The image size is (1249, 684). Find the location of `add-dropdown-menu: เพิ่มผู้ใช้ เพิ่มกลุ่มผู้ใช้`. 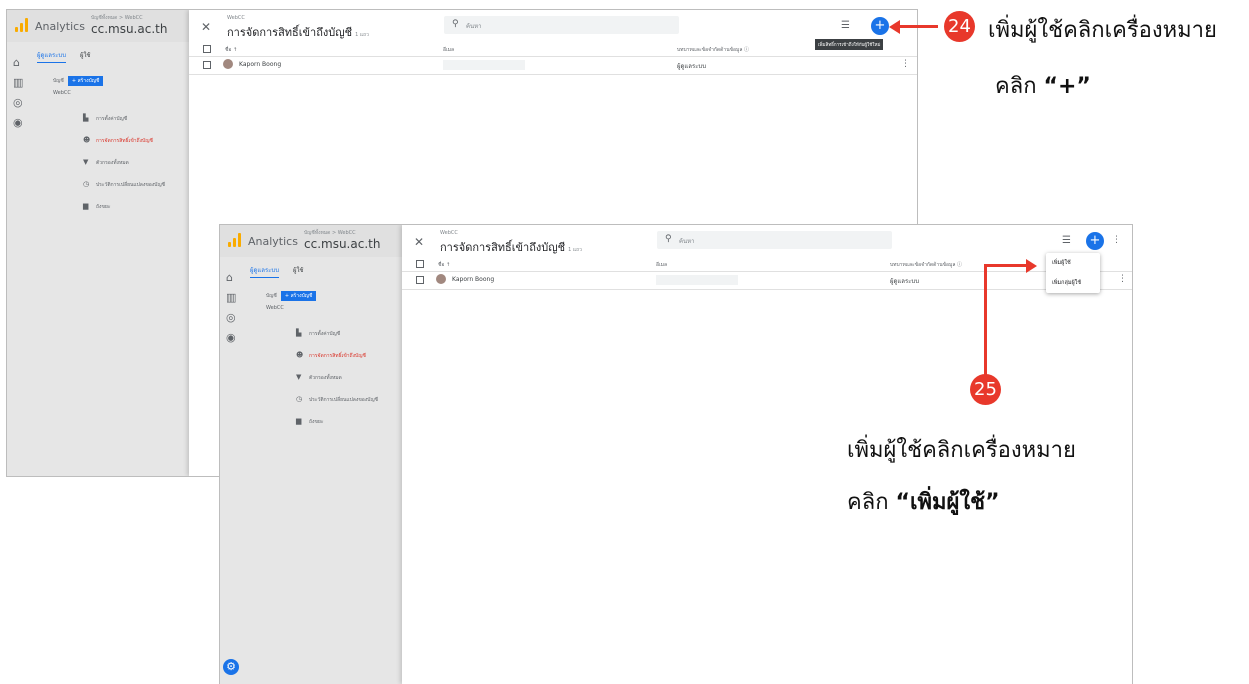

add-dropdown-menu: เพิ่มผู้ใช้ เพิ่มกลุ่มผู้ใช้ is located at coordinates (1073, 273).